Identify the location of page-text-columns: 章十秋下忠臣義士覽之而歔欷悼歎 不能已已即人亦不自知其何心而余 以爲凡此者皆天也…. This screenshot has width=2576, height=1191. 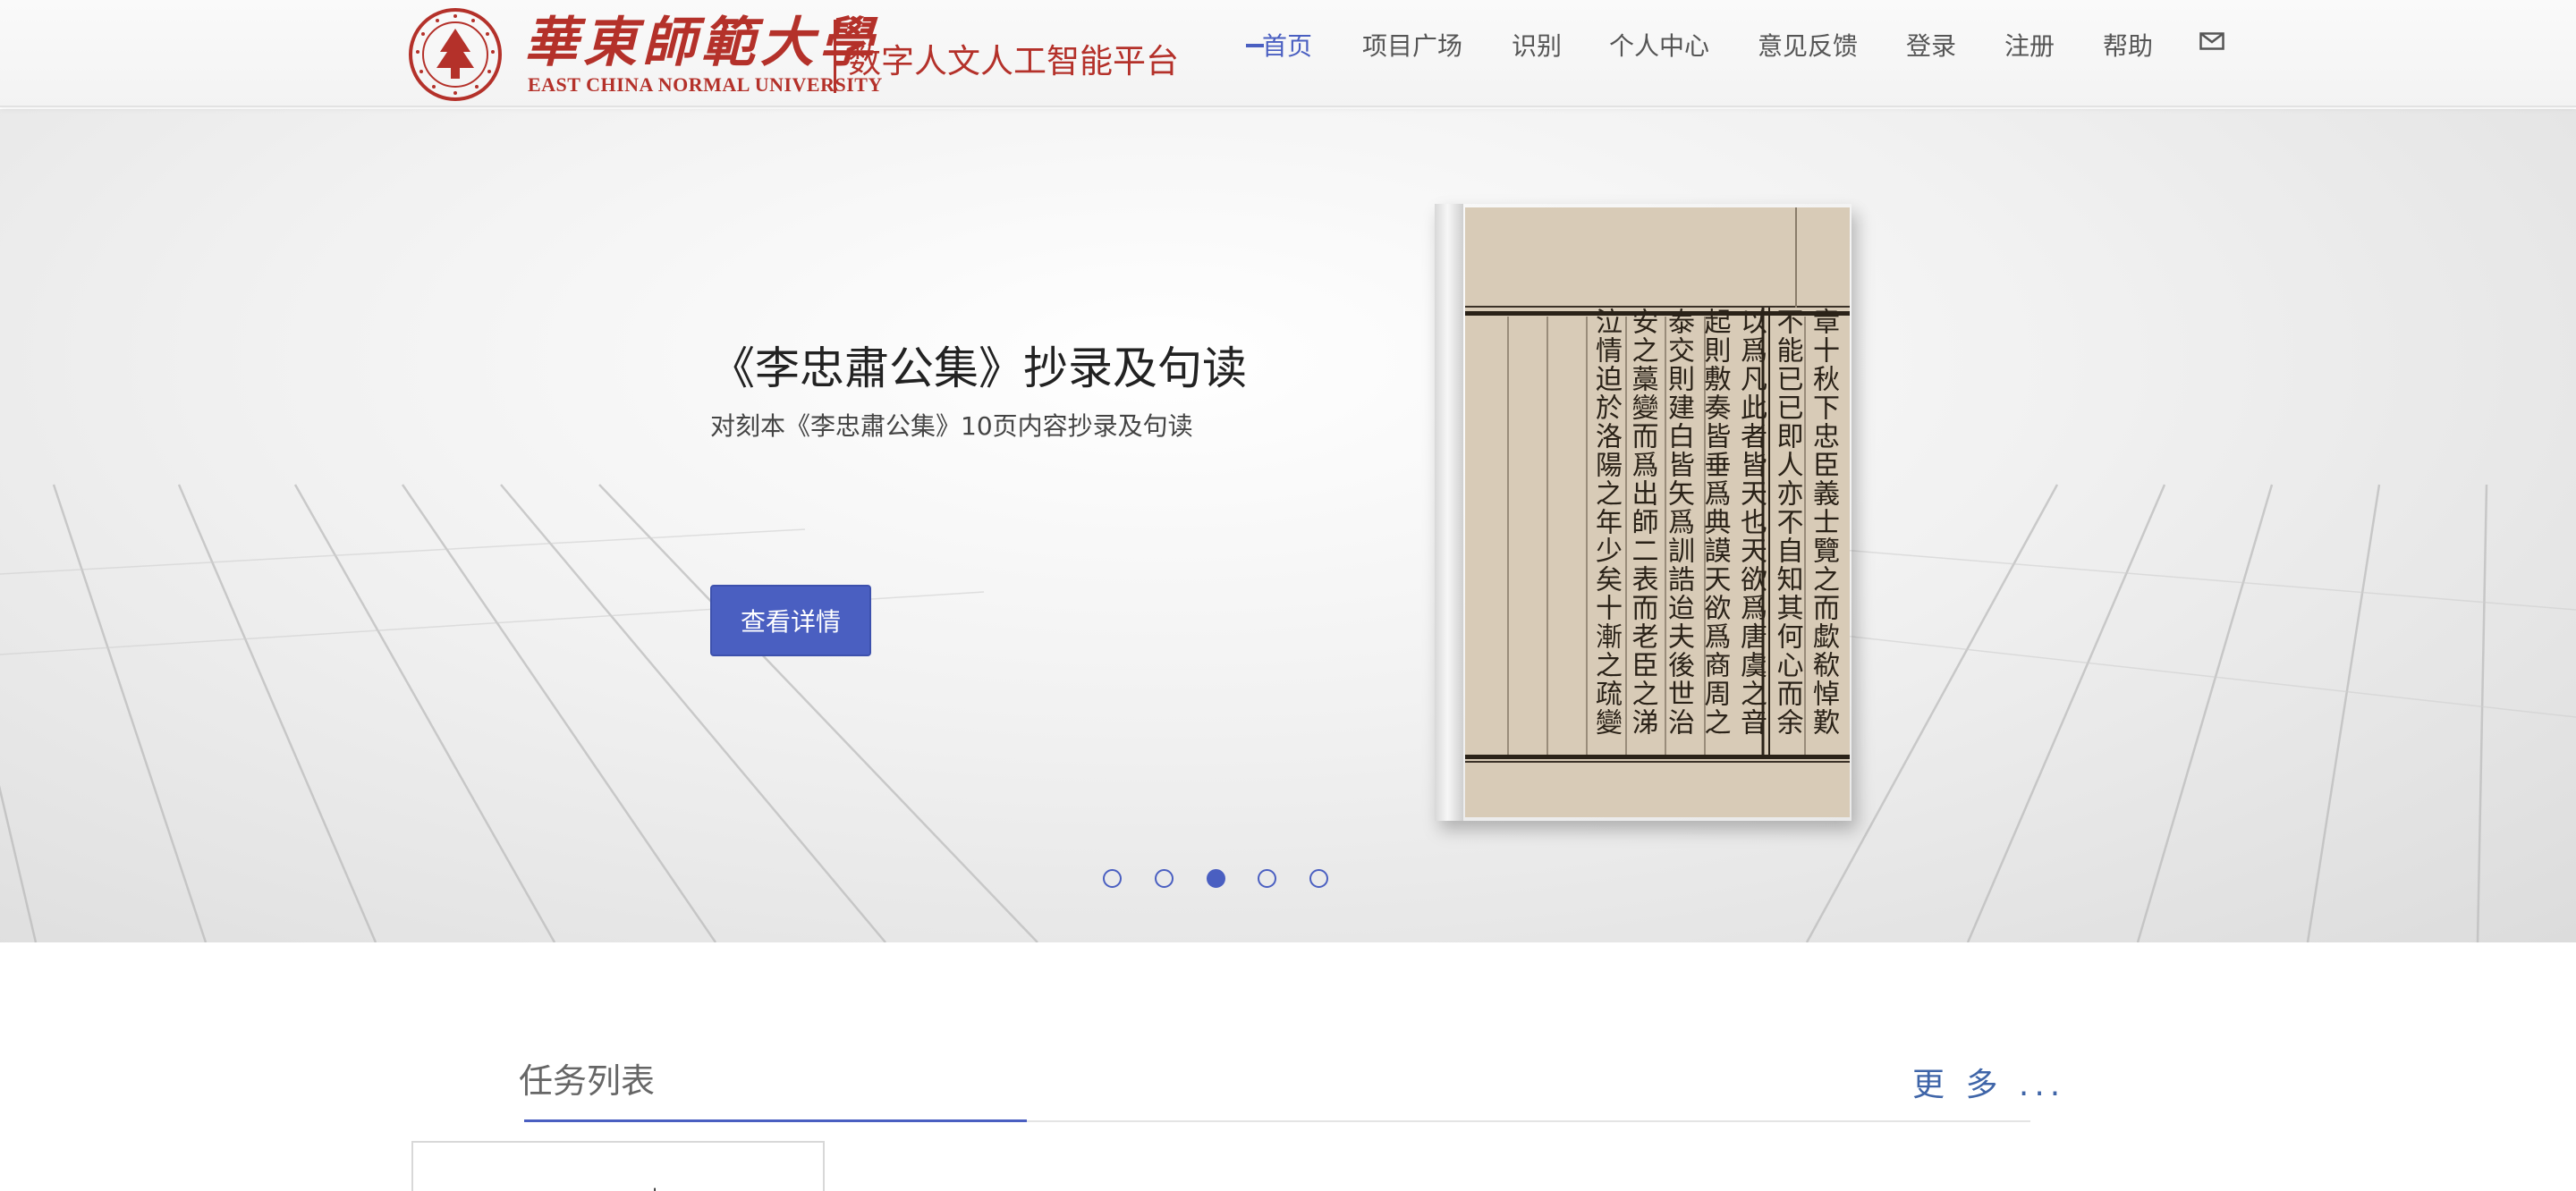
(1657, 544).